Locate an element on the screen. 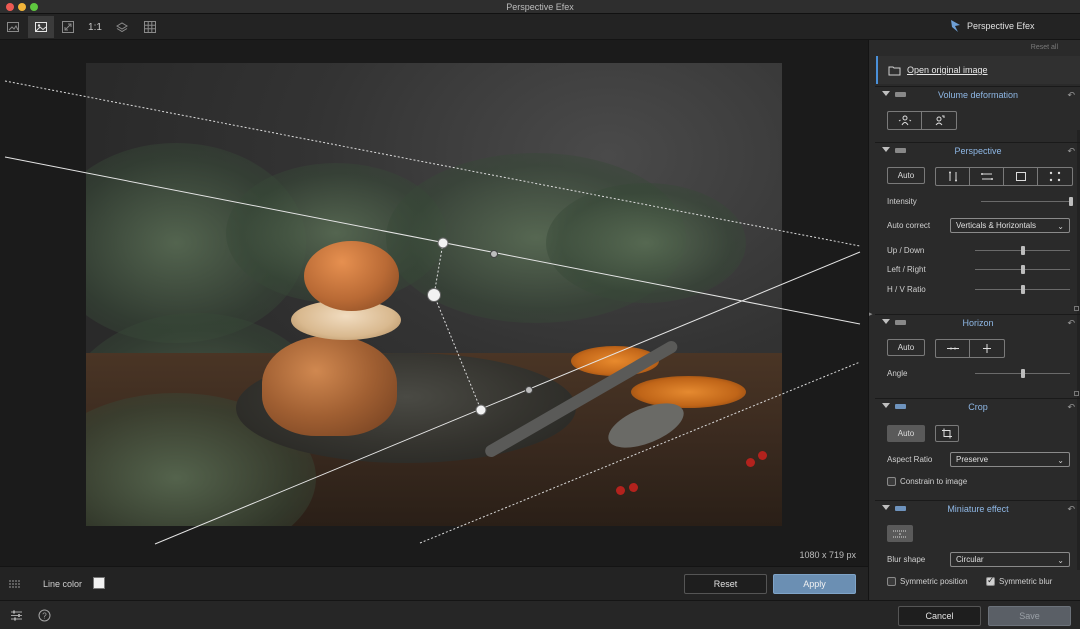  angle-label: Angle is located at coordinates (897, 373).